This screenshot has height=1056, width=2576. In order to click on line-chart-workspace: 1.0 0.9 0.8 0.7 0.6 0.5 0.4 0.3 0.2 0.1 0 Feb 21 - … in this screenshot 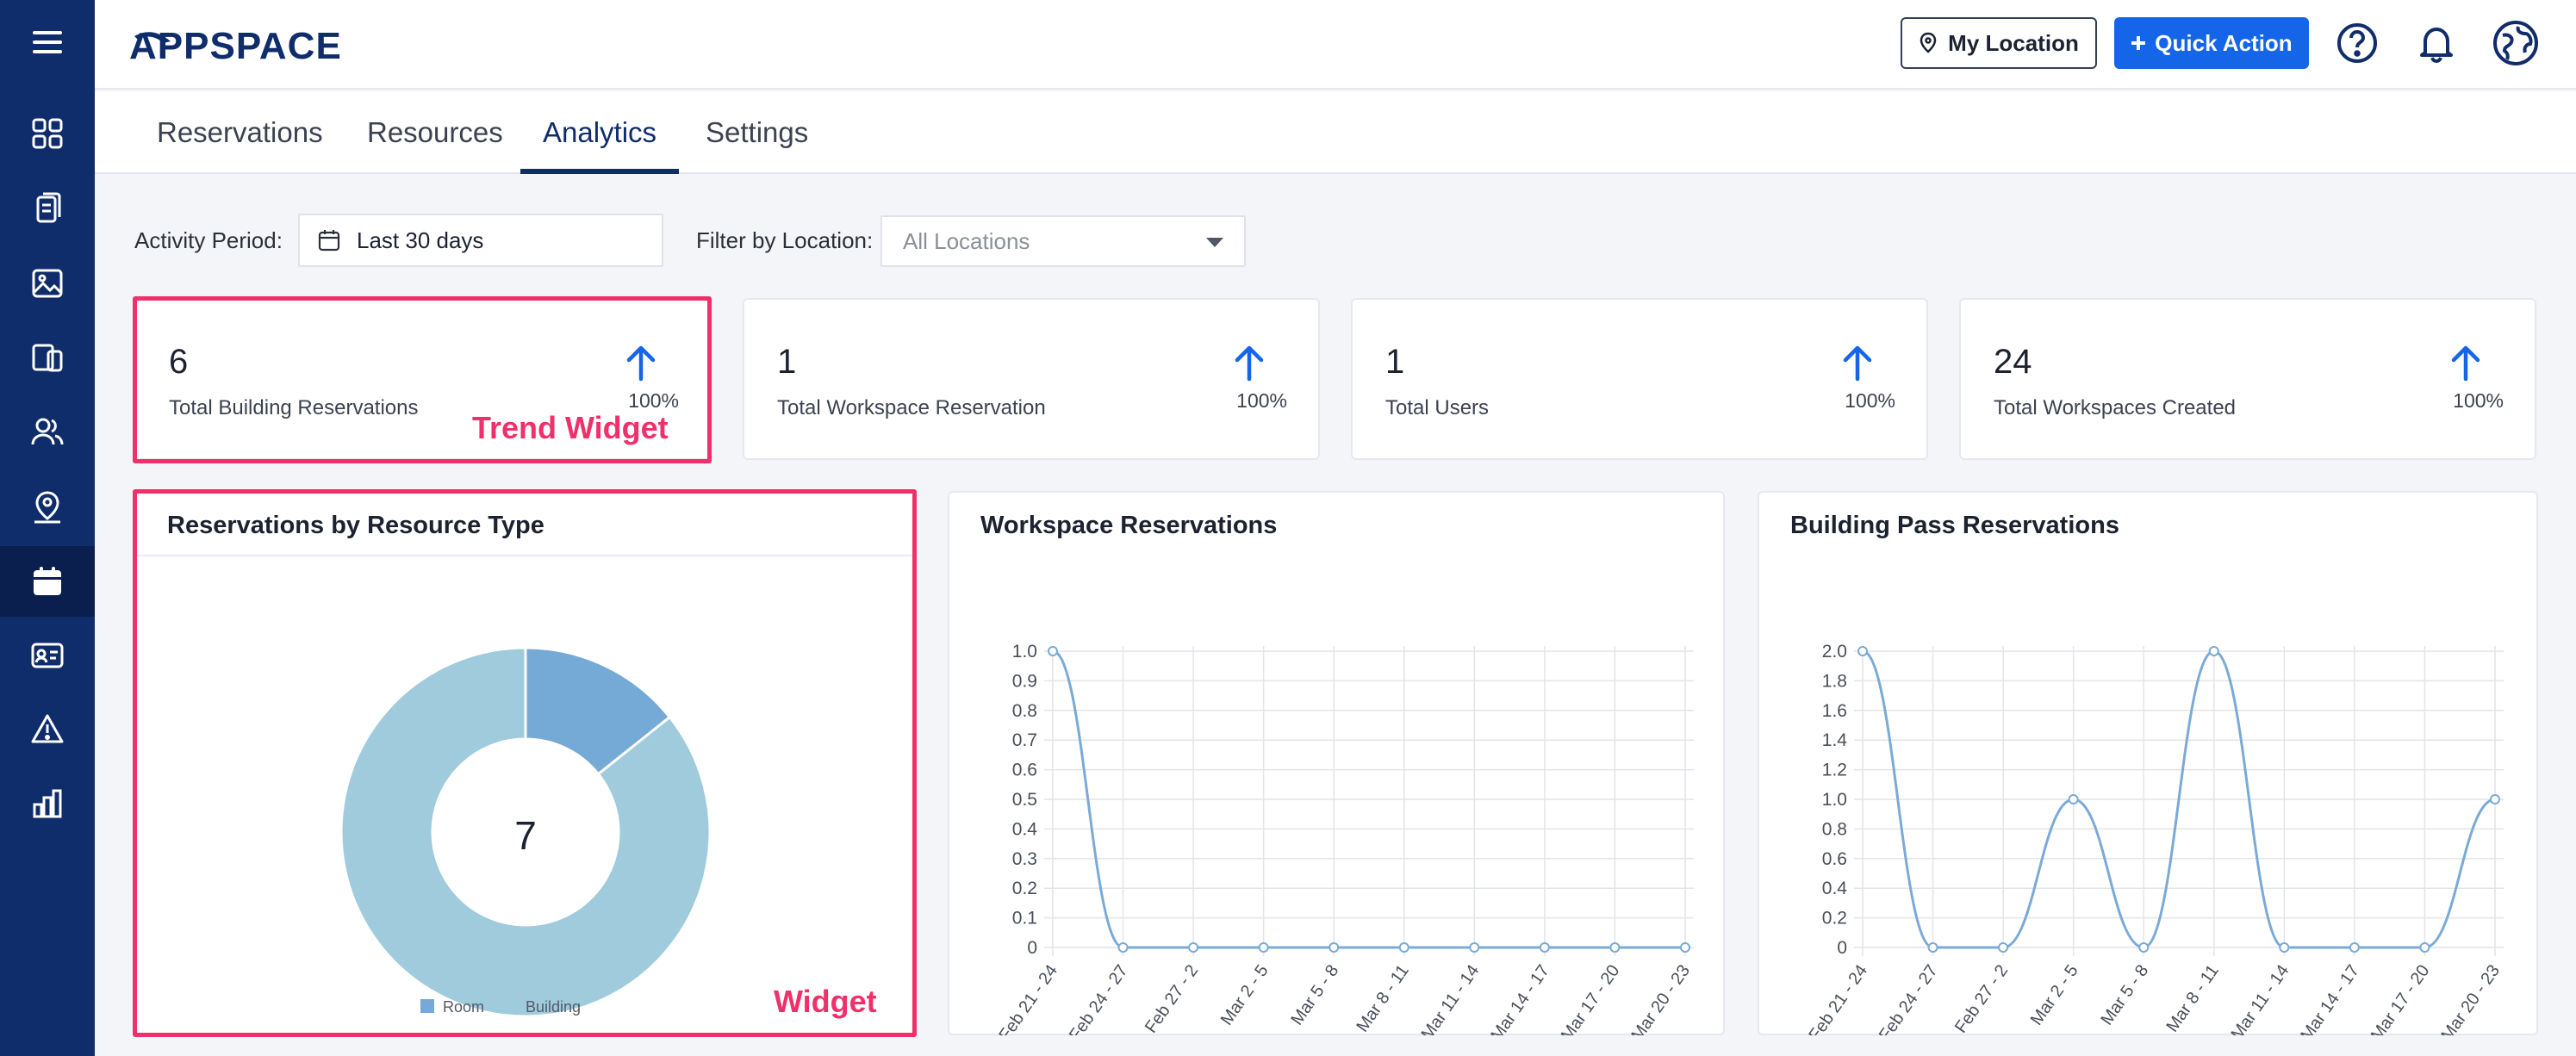, I will do `click(1345, 838)`.